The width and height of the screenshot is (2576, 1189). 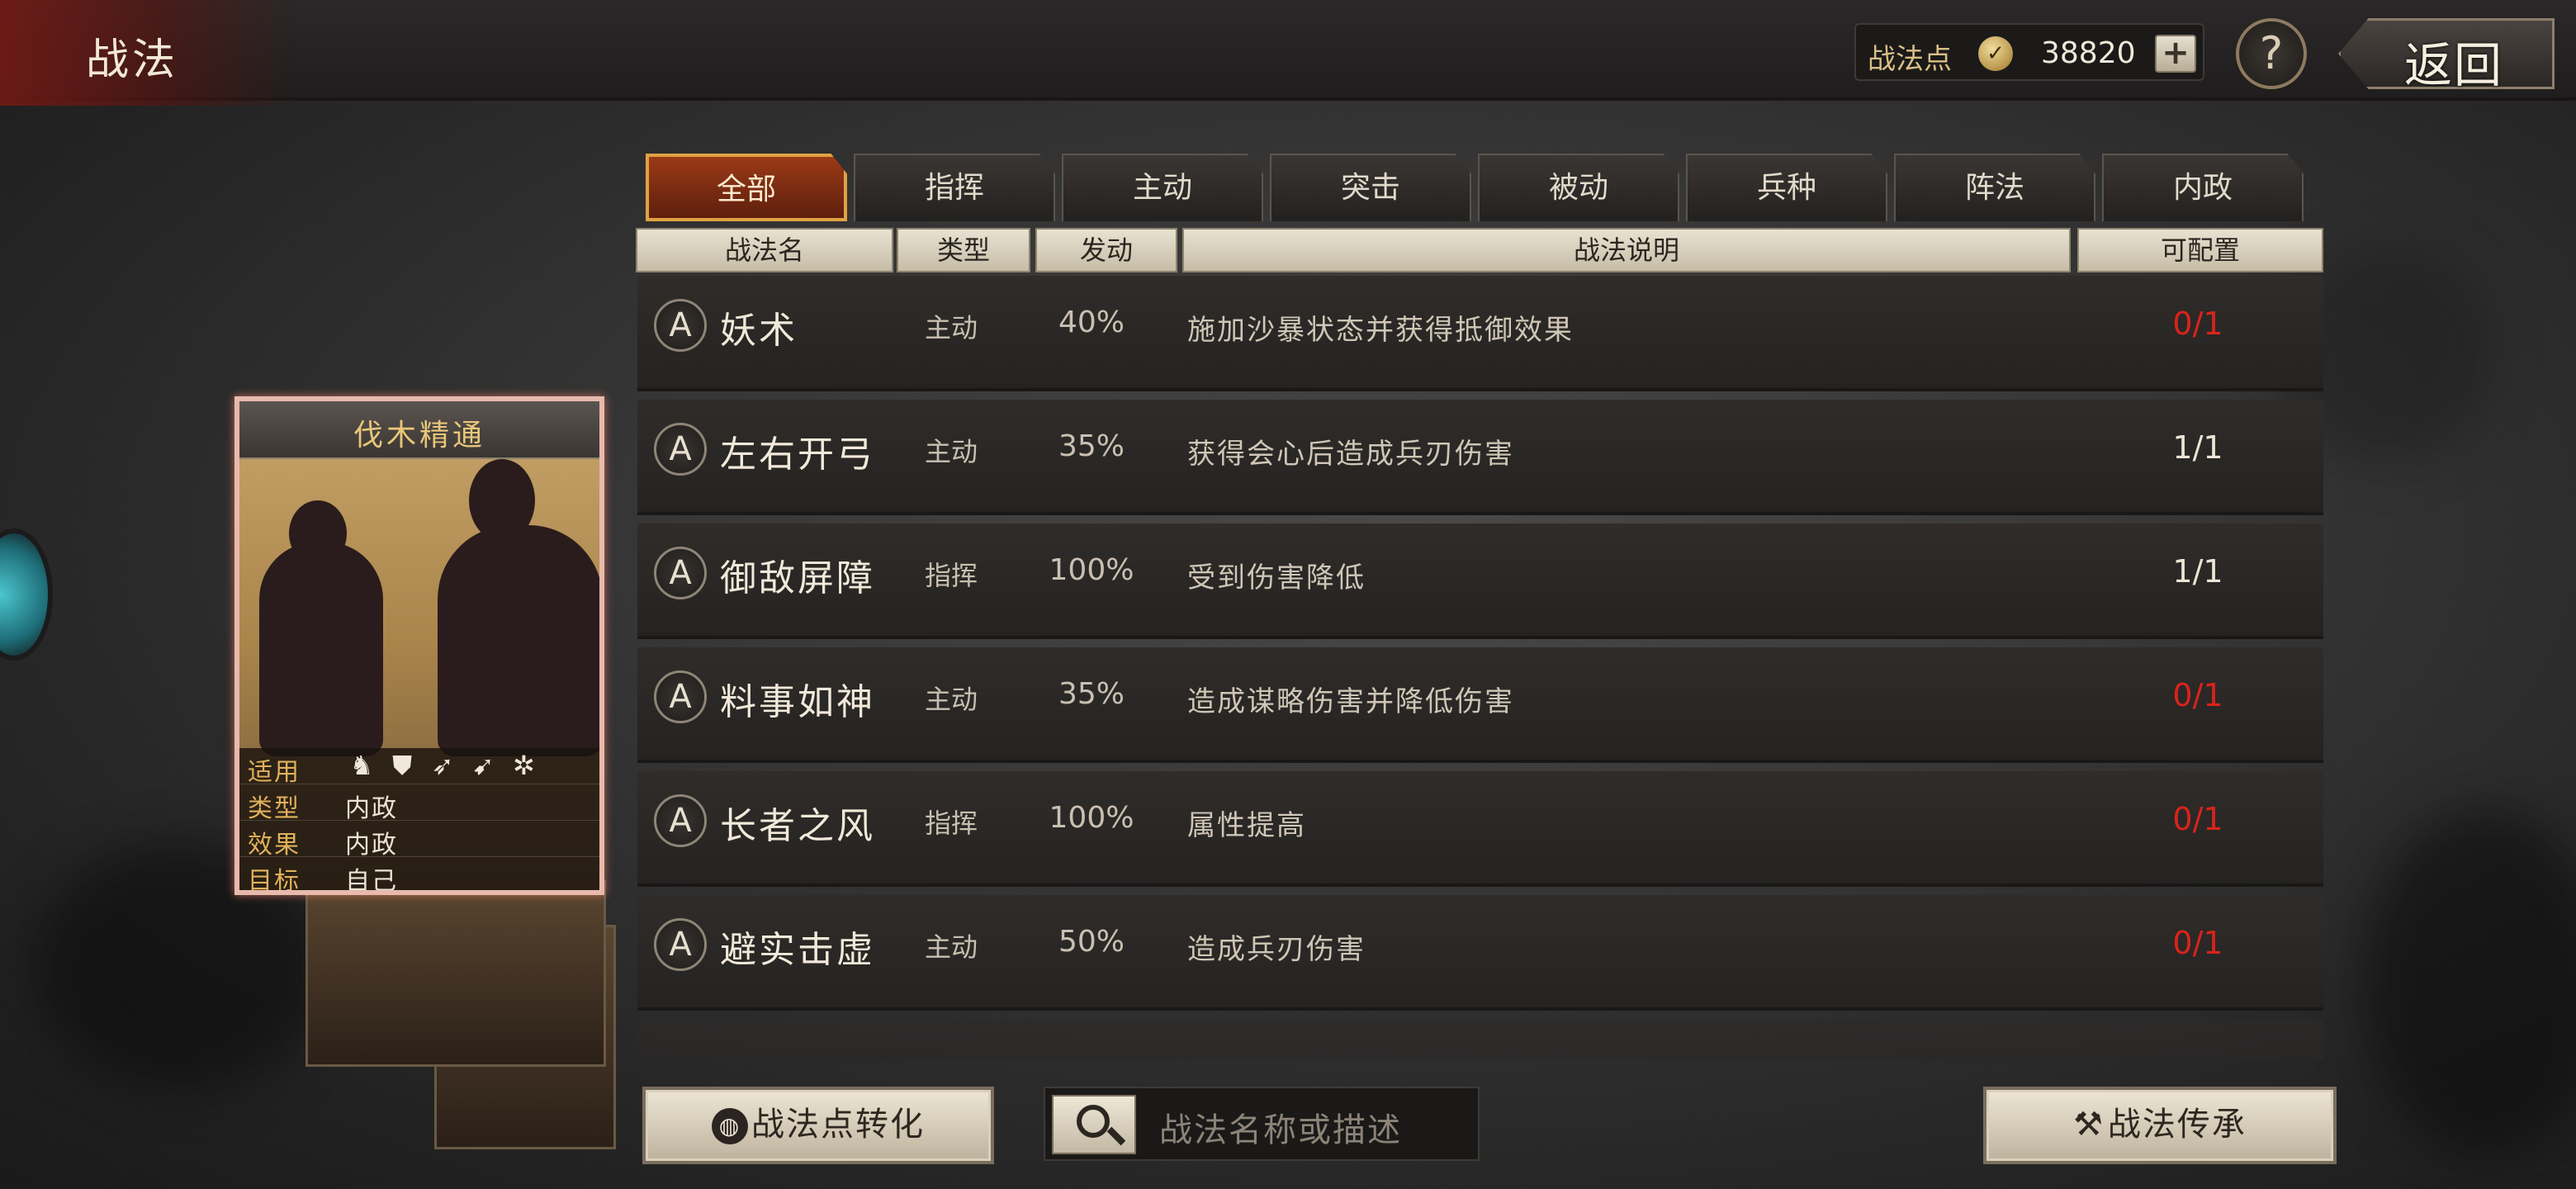 I want to click on tactic-row: A 妖术 主动 40% 施加沙暴状态并获得抵御效果 0/1, so click(x=1480, y=333).